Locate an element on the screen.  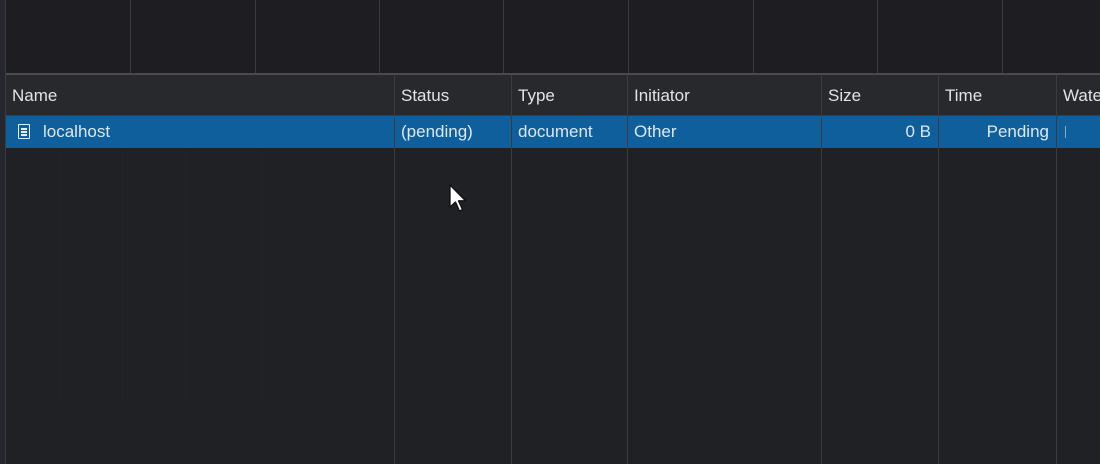
request-name: localhost is located at coordinates (215, 132).